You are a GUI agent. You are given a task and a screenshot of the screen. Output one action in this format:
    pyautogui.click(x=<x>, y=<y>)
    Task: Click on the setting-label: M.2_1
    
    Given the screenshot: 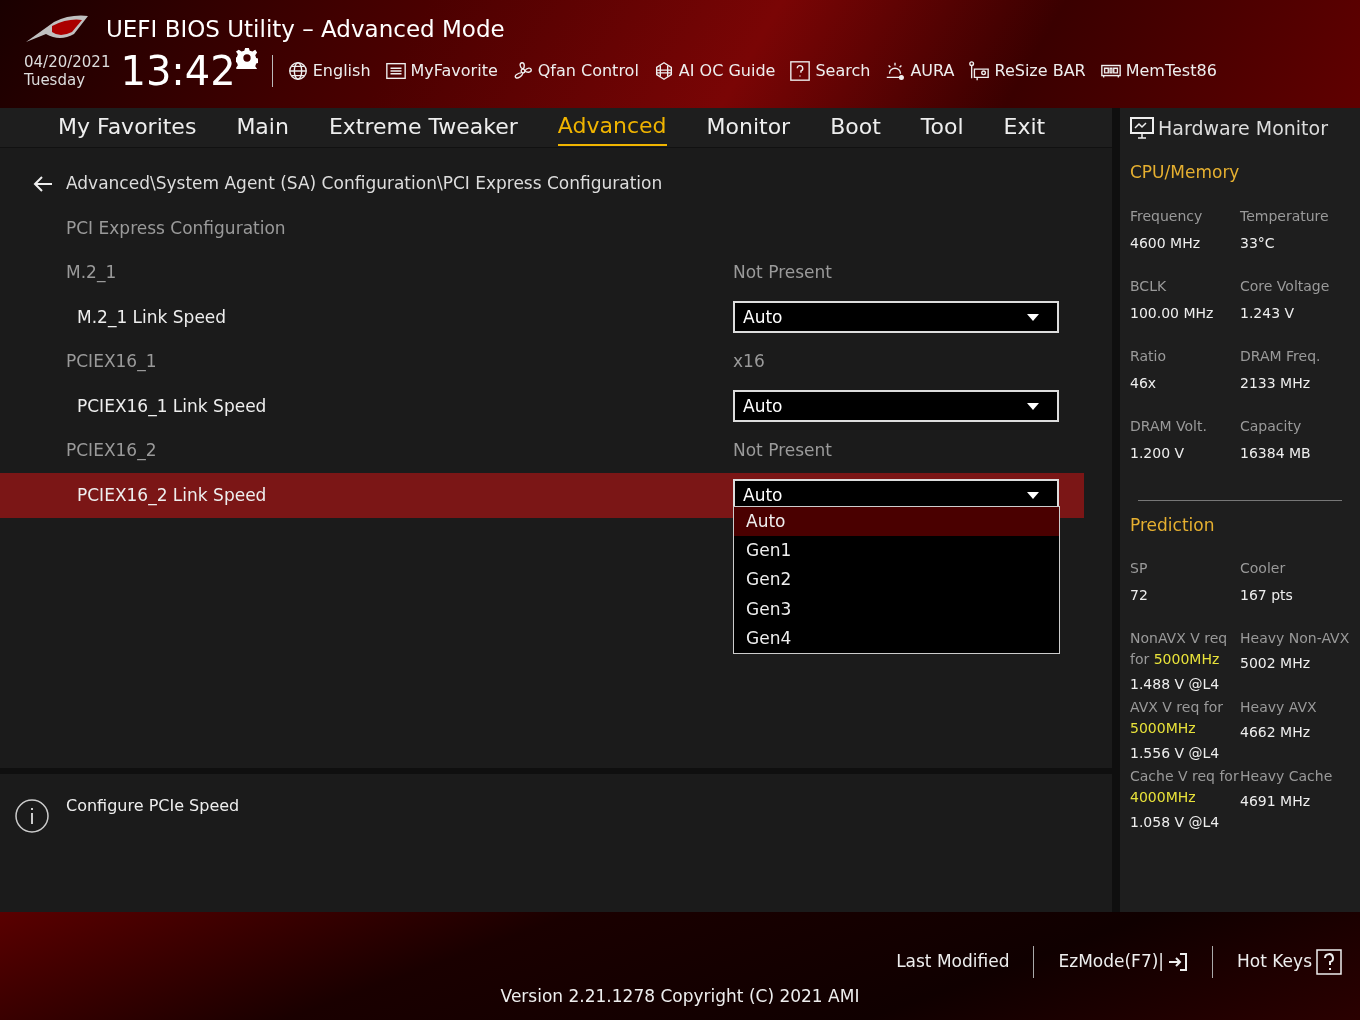 What is the action you would take?
    pyautogui.click(x=91, y=273)
    